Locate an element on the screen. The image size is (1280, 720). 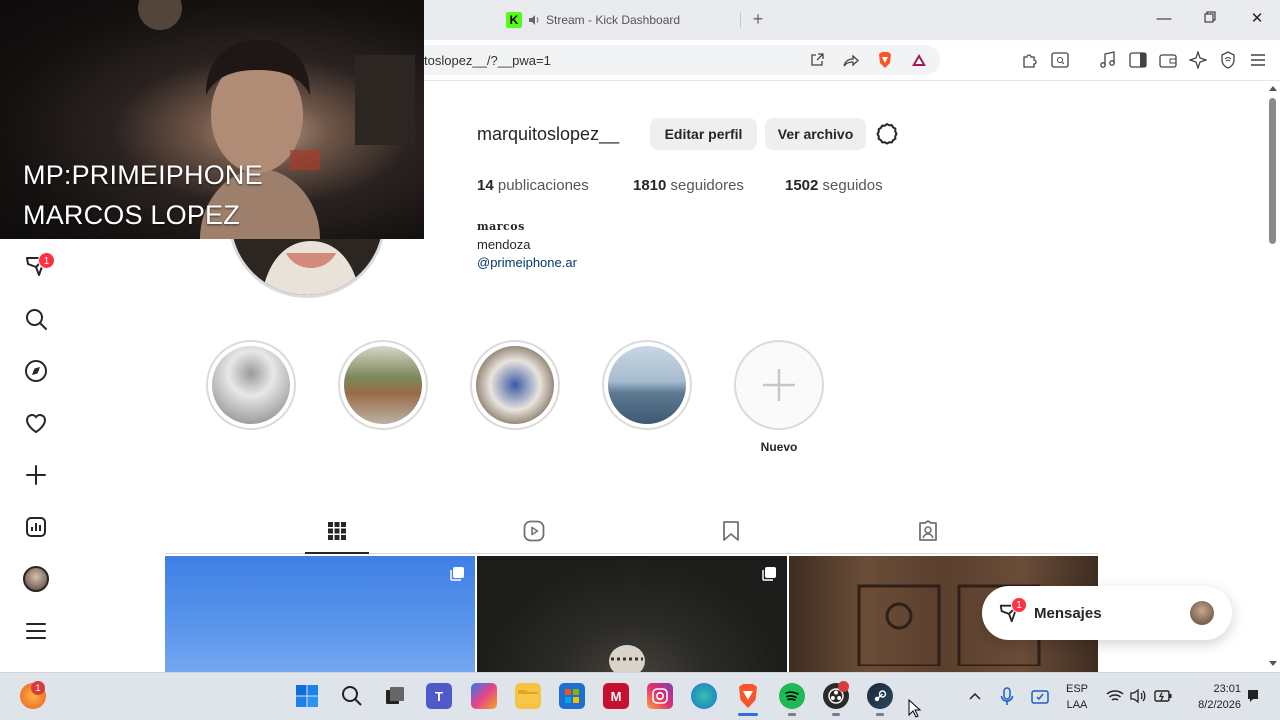
mcafee-icon: M is located at coordinates (616, 696).